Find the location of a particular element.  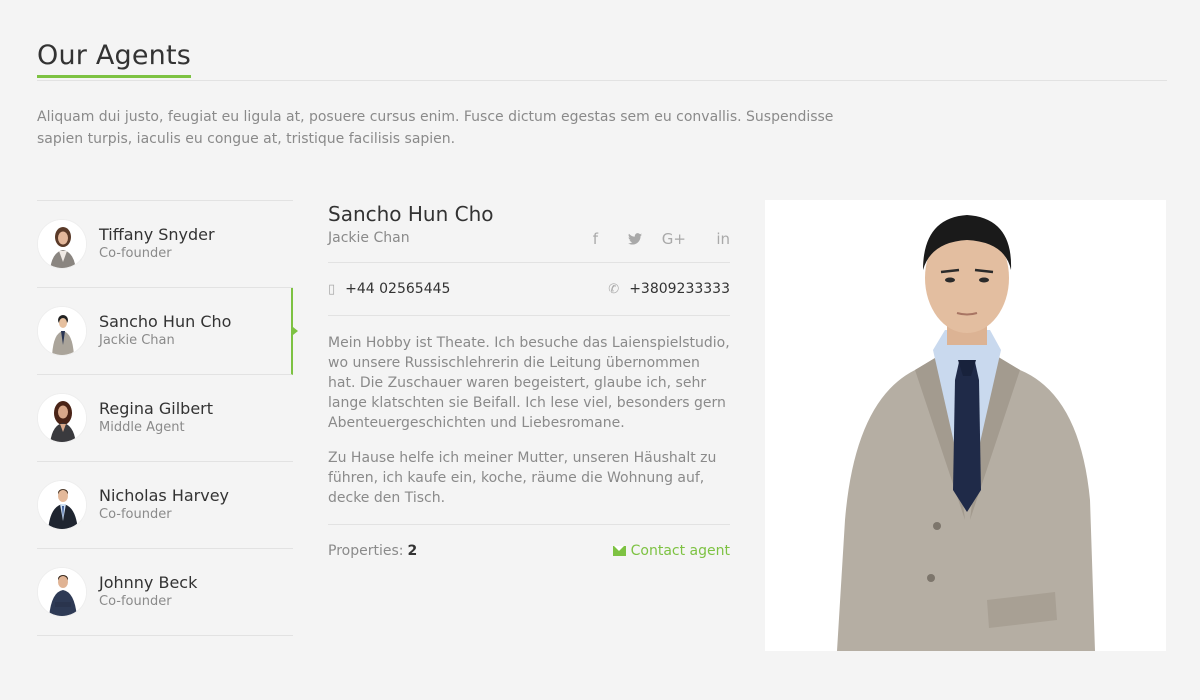

facebook-icon: f is located at coordinates (576, 239).